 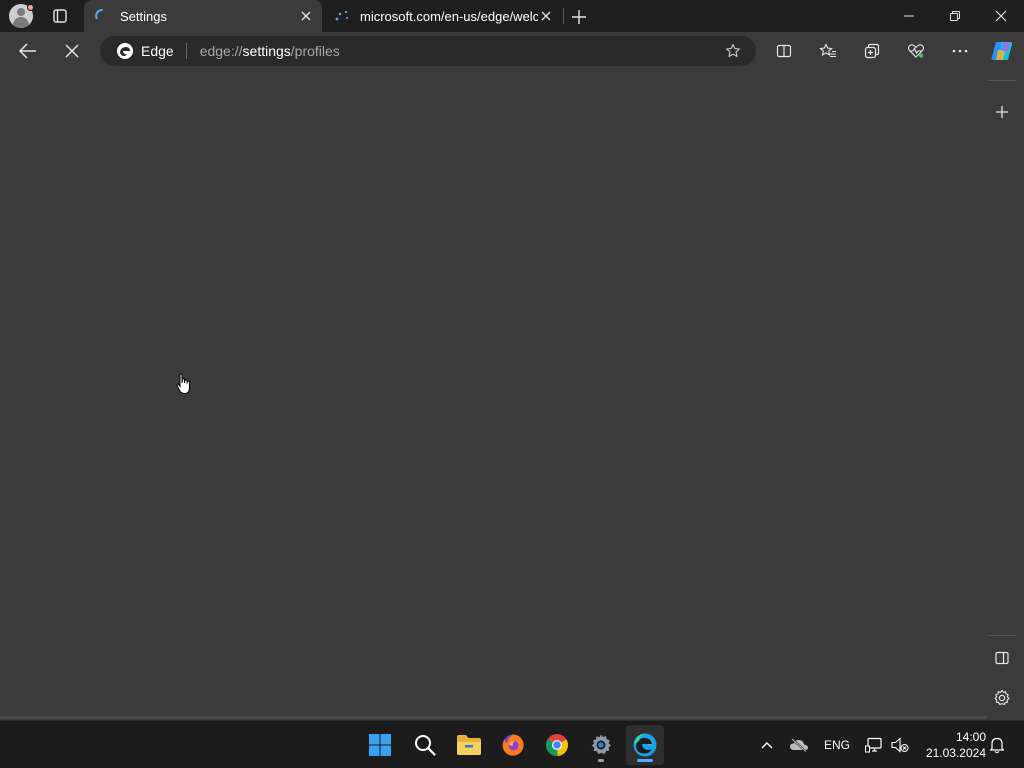 I want to click on hide-sidebar-icon, so click(x=1002, y=658).